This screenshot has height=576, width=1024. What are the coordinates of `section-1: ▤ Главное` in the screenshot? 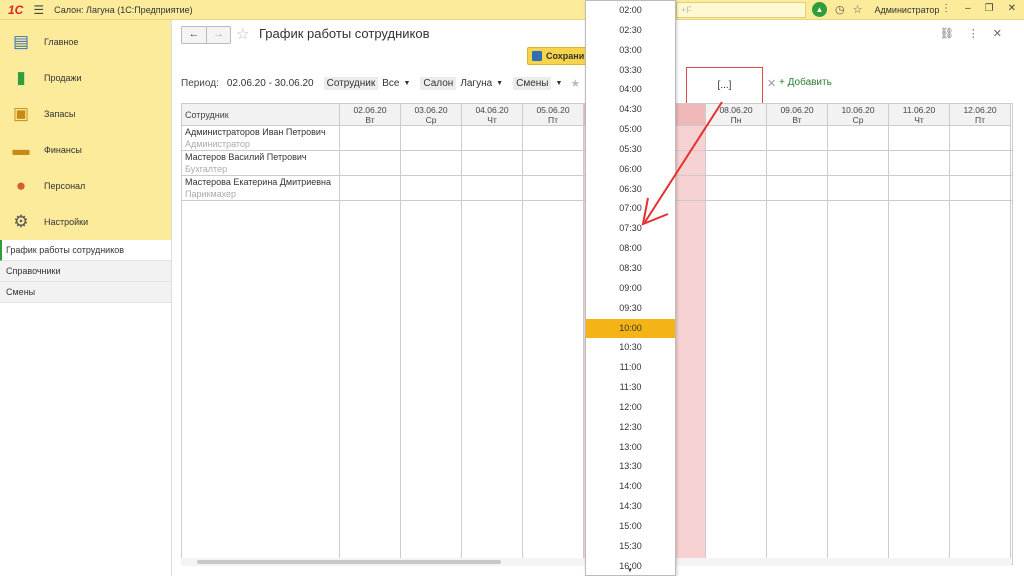 It's located at (85, 42).